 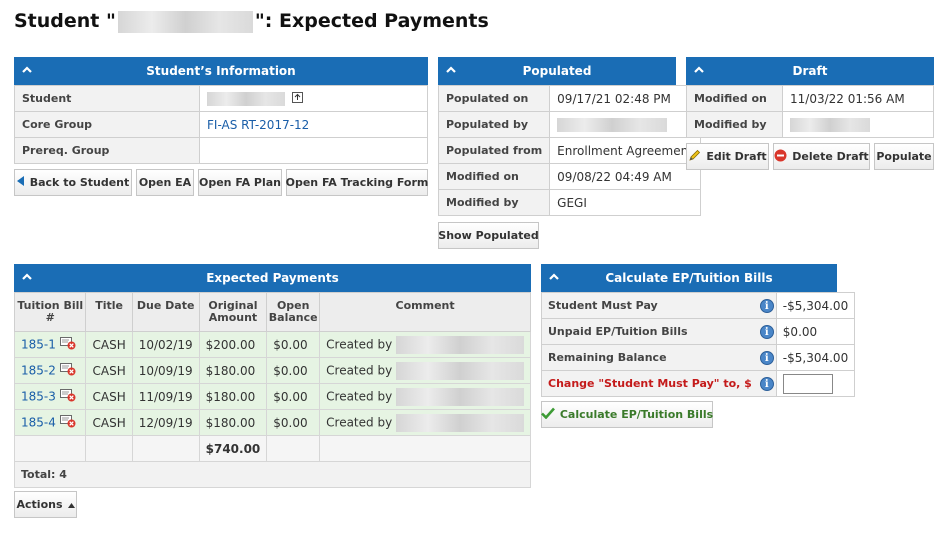 I want to click on student-must-pay-value: -$5,304.00, so click(x=815, y=305).